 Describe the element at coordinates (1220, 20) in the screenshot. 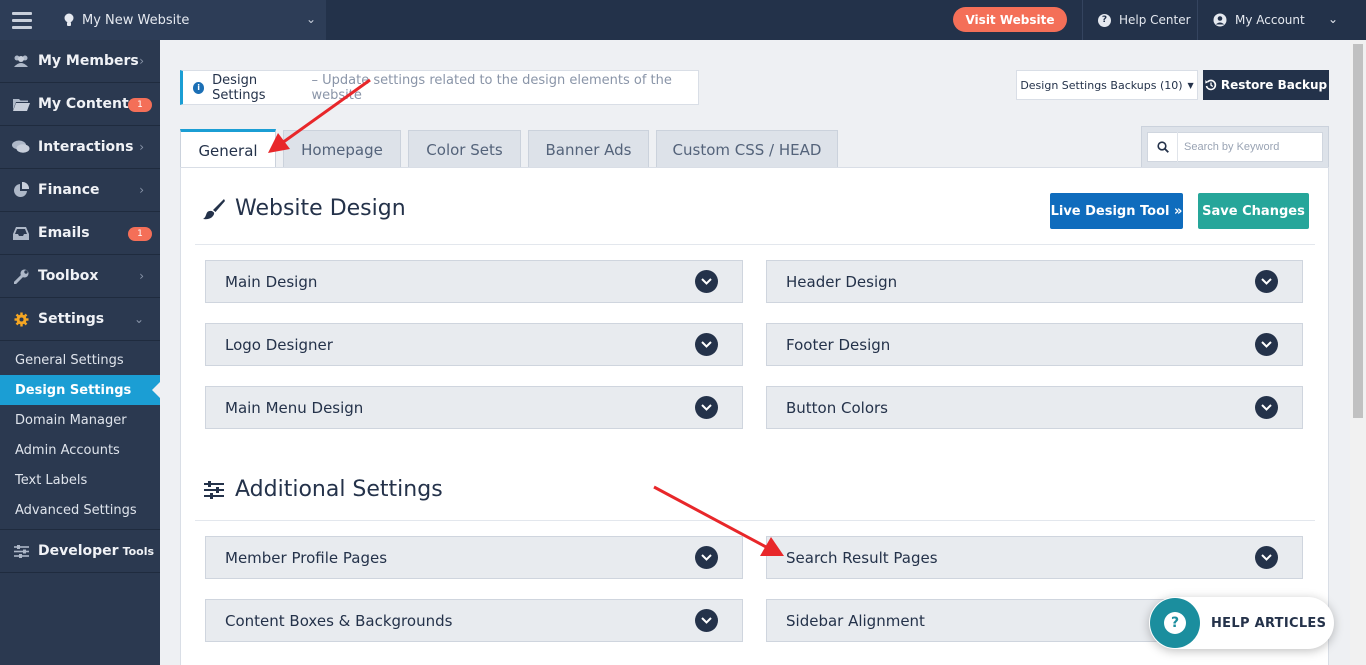

I see `user-circle-icon` at that location.